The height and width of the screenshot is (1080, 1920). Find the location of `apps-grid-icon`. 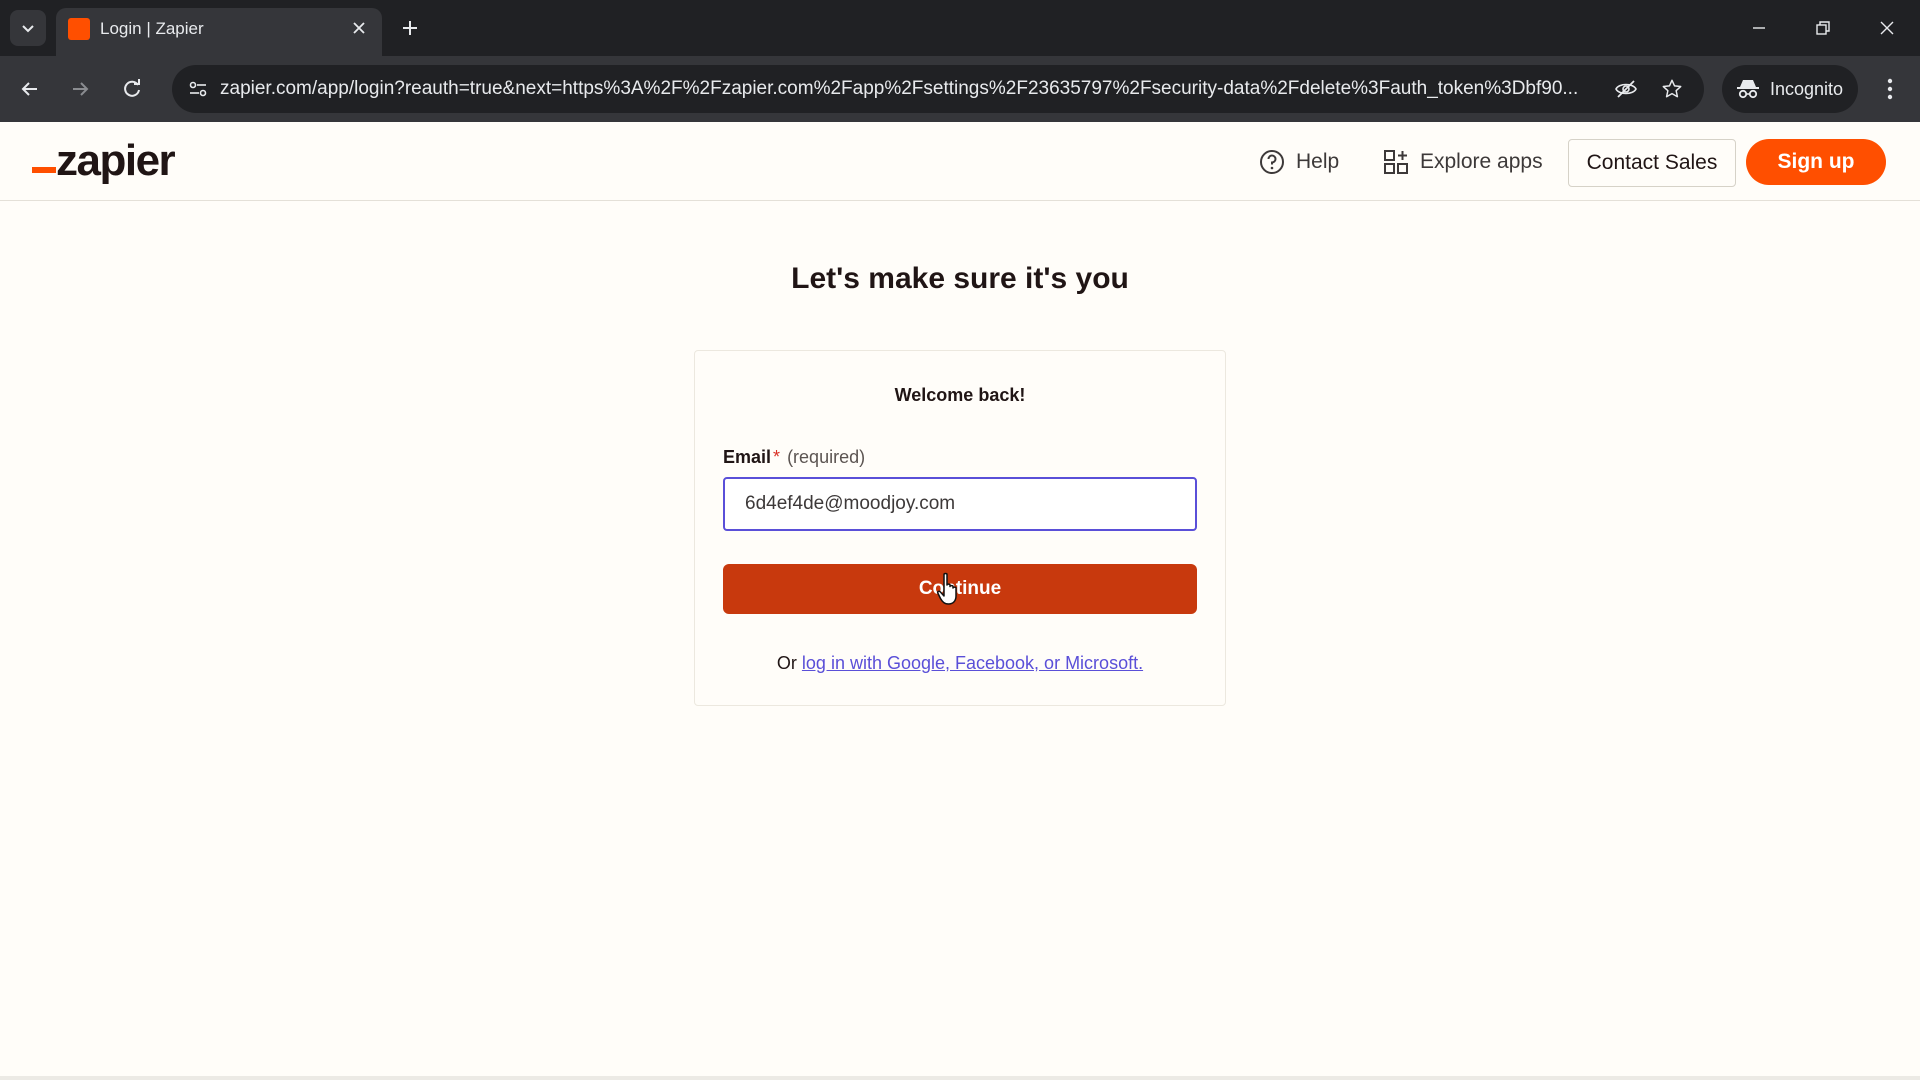

apps-grid-icon is located at coordinates (1396, 162).